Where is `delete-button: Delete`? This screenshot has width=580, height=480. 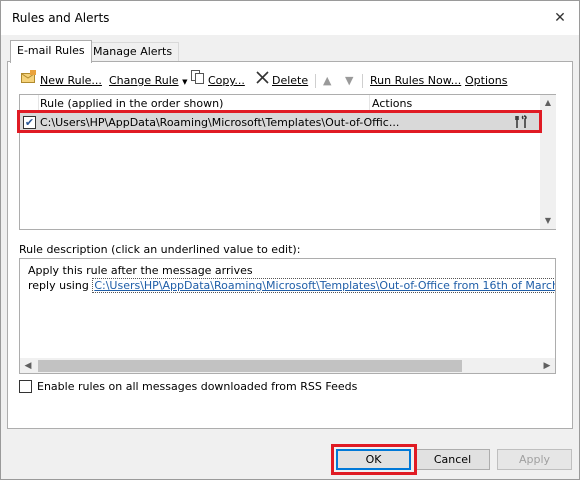 delete-button: Delete is located at coordinates (282, 81).